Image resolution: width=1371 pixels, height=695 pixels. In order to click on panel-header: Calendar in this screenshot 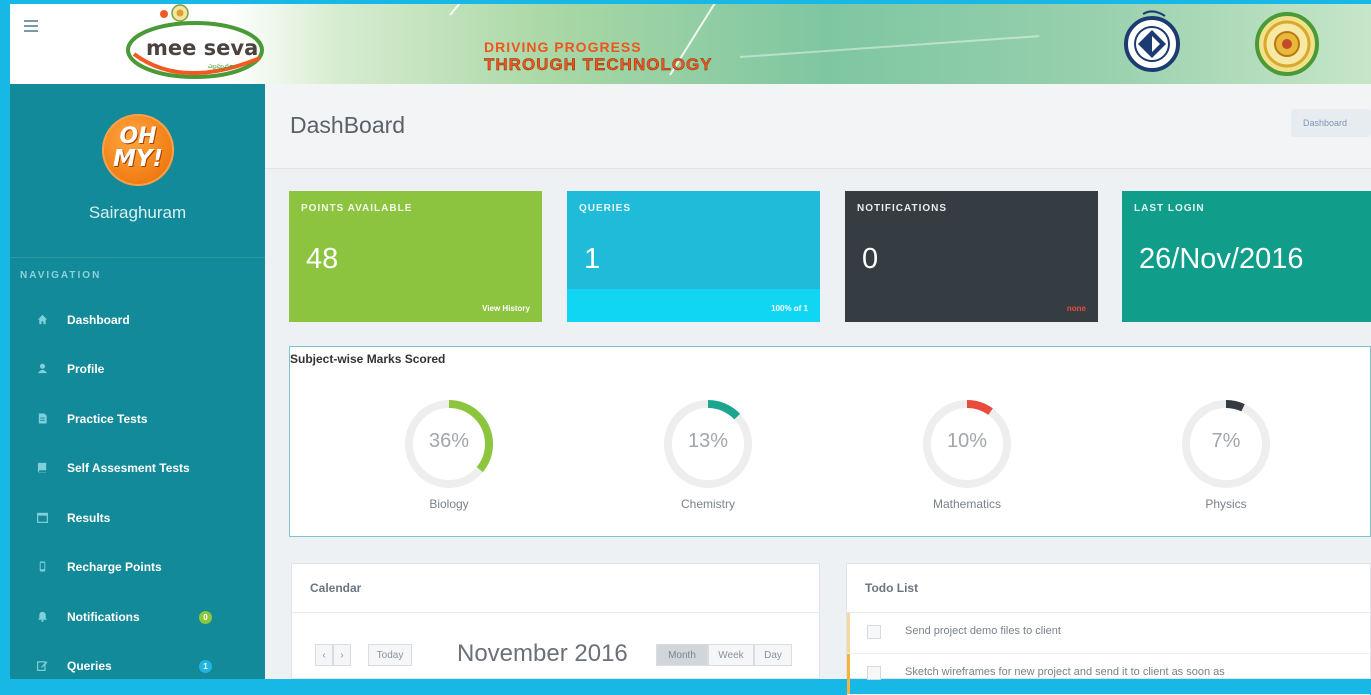, I will do `click(555, 588)`.